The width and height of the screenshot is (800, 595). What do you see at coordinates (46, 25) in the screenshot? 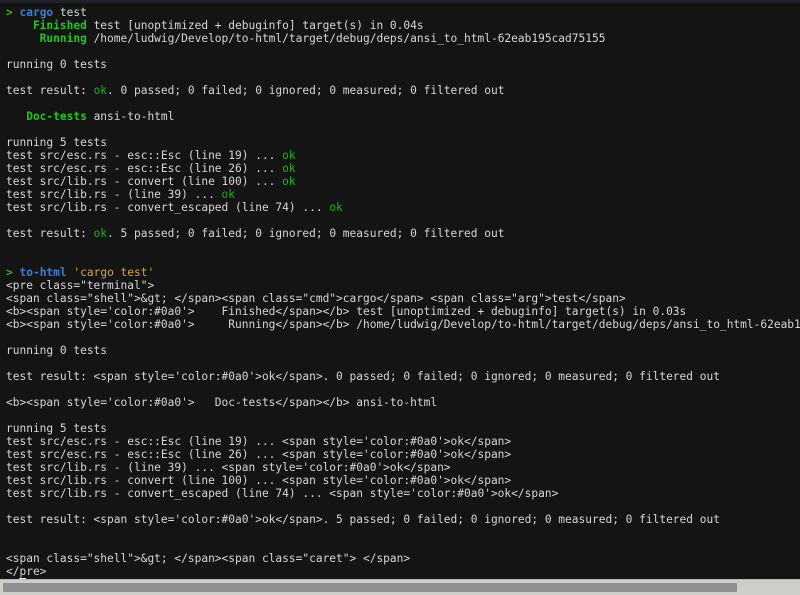
I see `terminal-text-span: Finished` at bounding box center [46, 25].